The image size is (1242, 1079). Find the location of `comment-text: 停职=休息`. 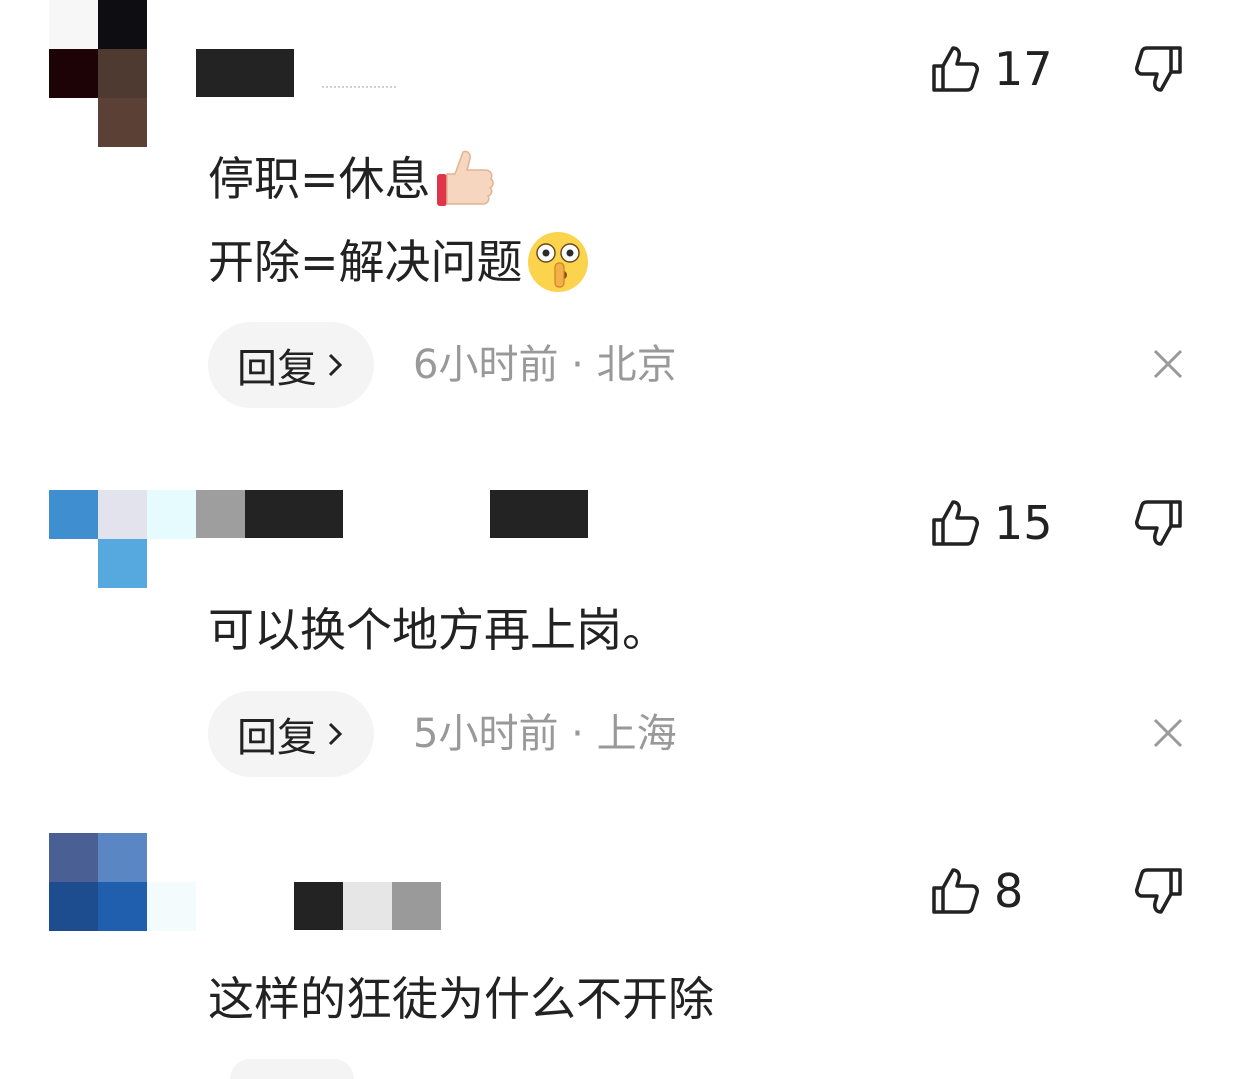

comment-text: 停职=休息 is located at coordinates (319, 179).